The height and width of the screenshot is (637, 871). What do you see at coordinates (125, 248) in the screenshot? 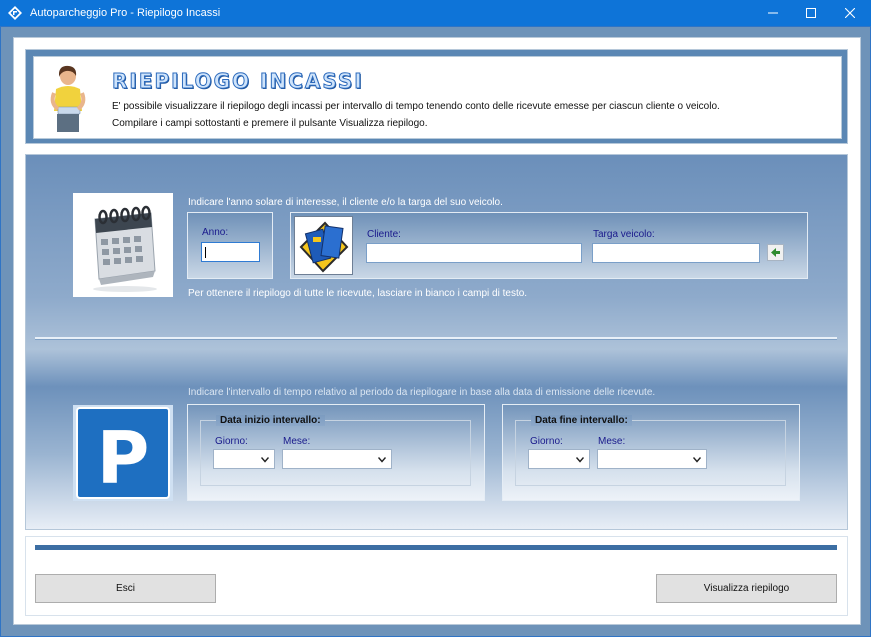
I see `calendar-icon` at bounding box center [125, 248].